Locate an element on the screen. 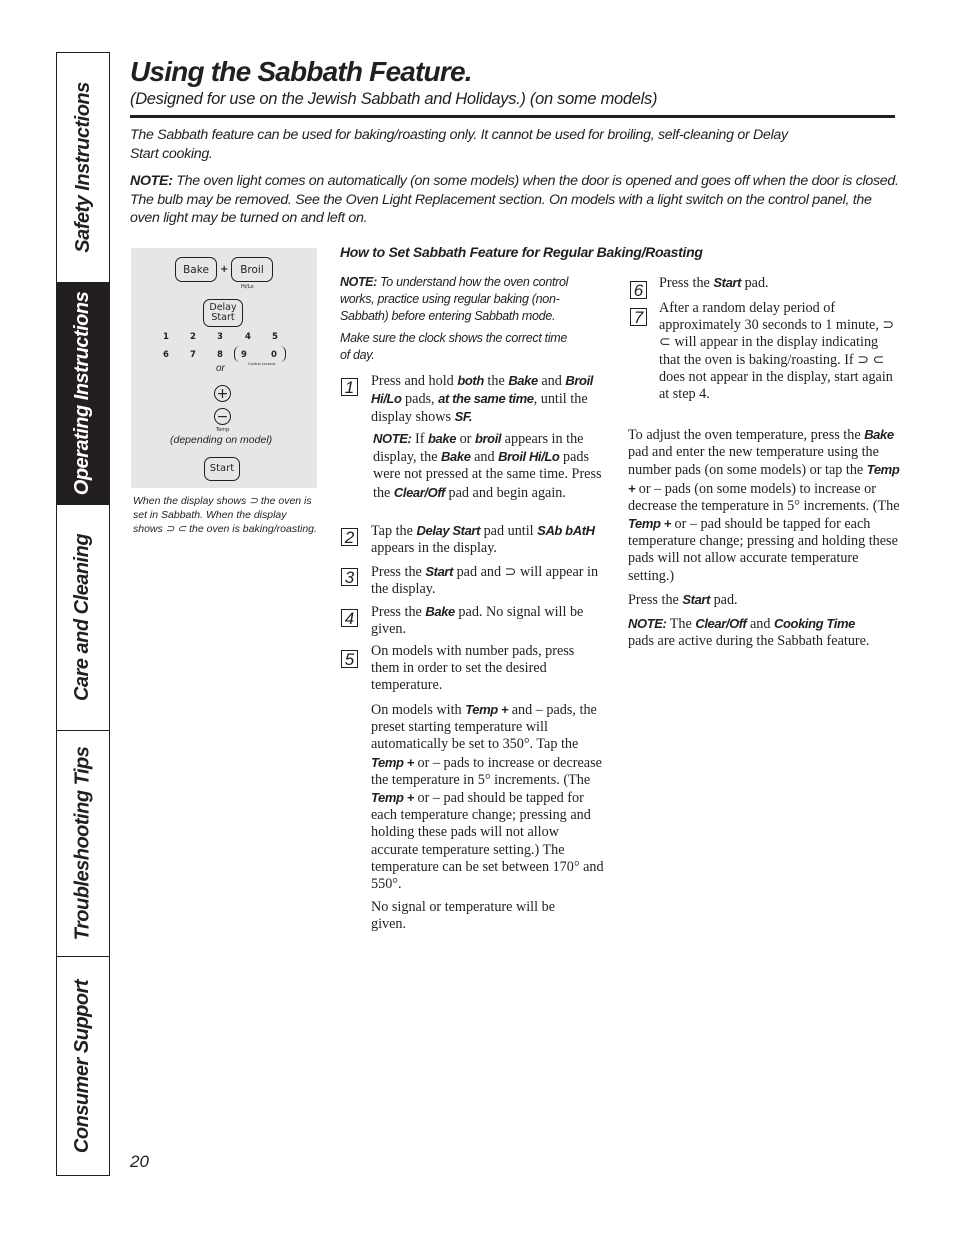 The image size is (954, 1235). broil-pad: Broil is located at coordinates (252, 269).